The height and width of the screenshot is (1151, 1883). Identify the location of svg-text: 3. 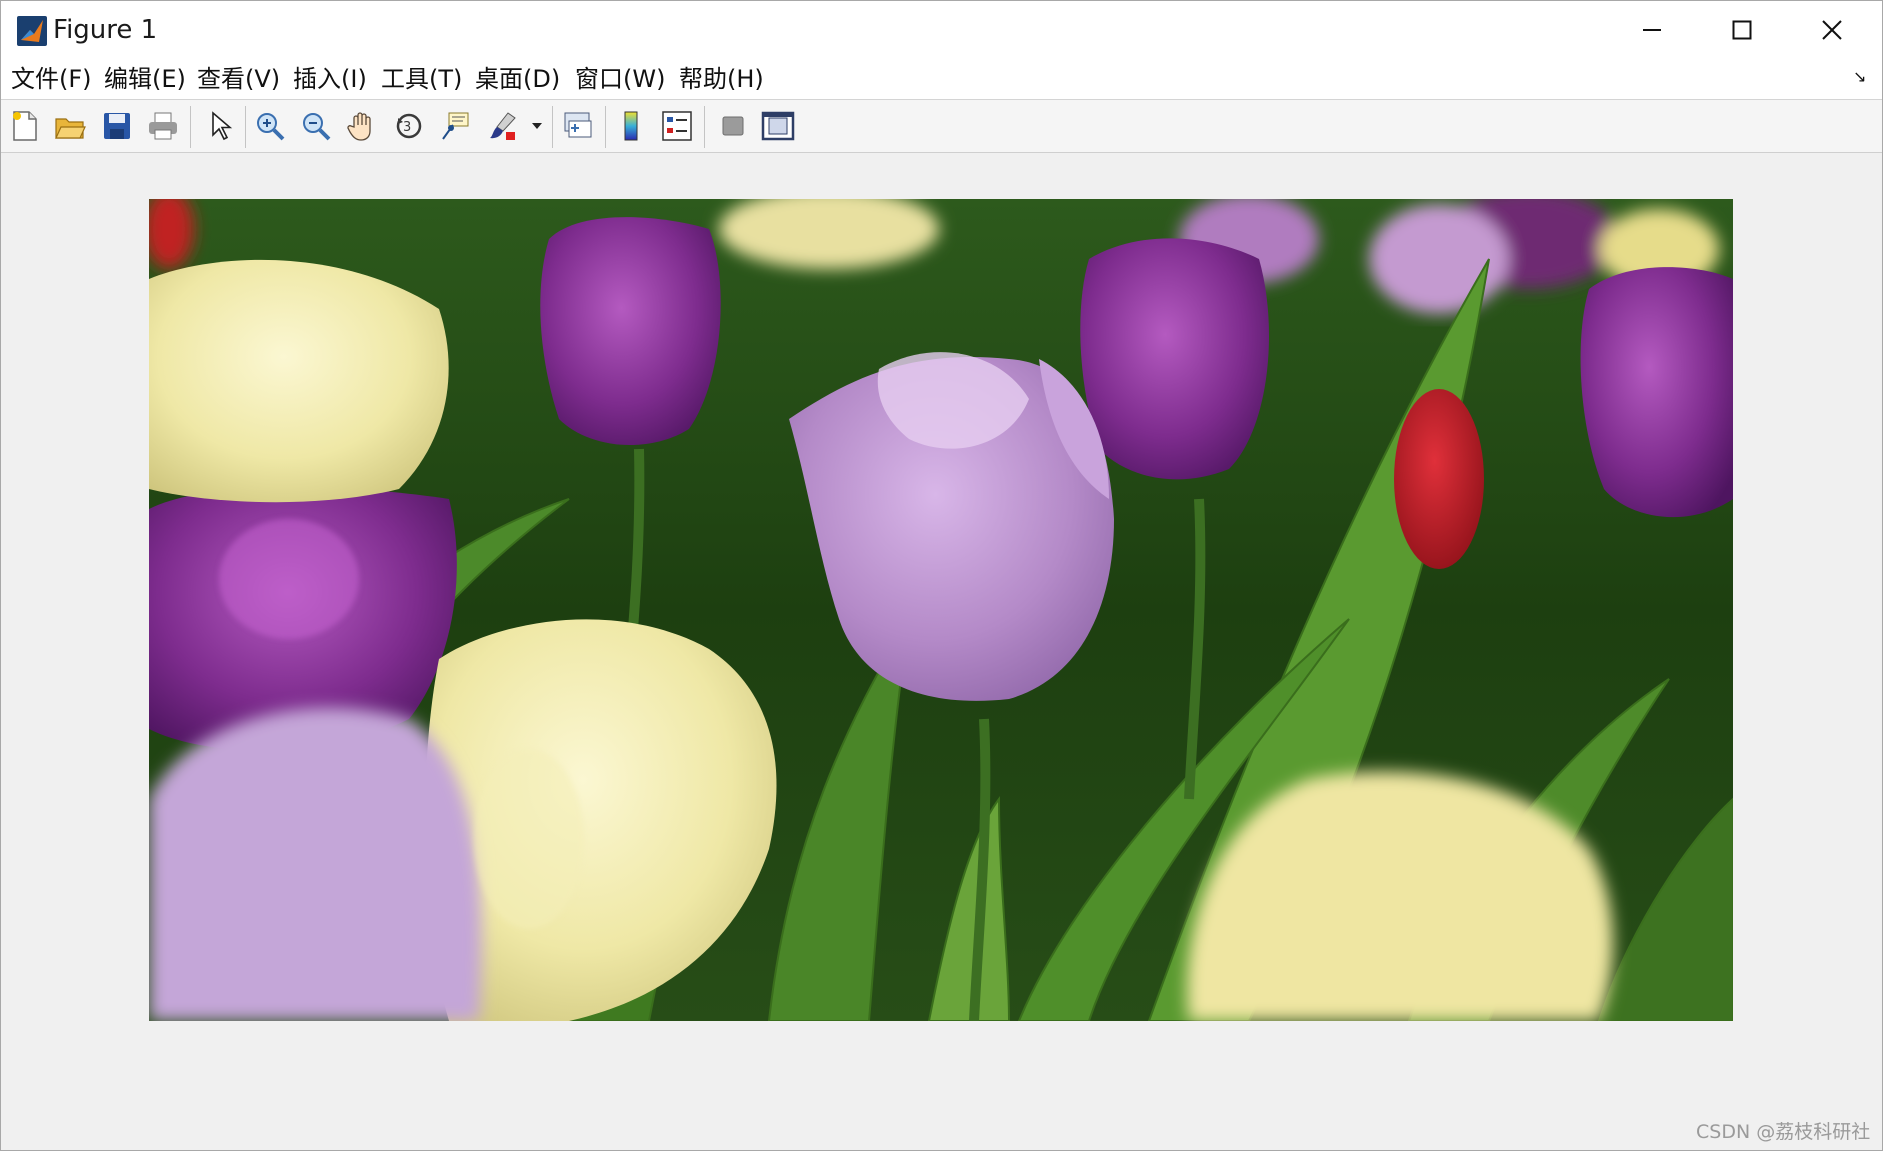
(407, 127).